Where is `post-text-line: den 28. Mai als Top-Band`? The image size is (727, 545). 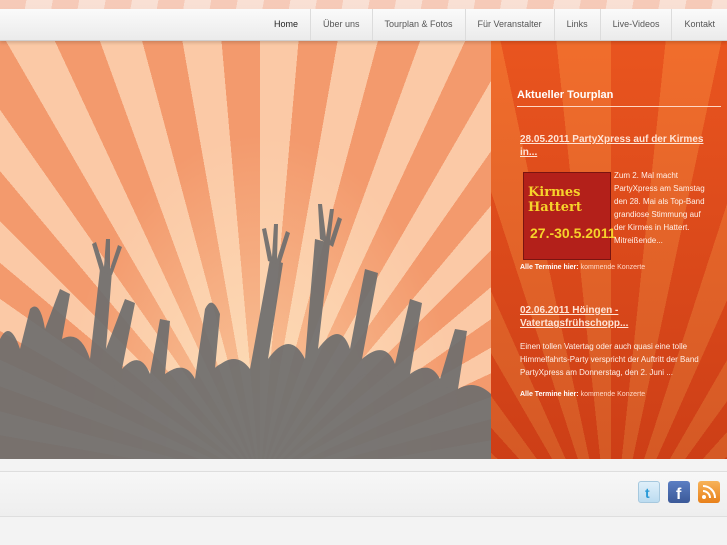 post-text-line: den 28. Mai als Top-Band is located at coordinates (659, 201).